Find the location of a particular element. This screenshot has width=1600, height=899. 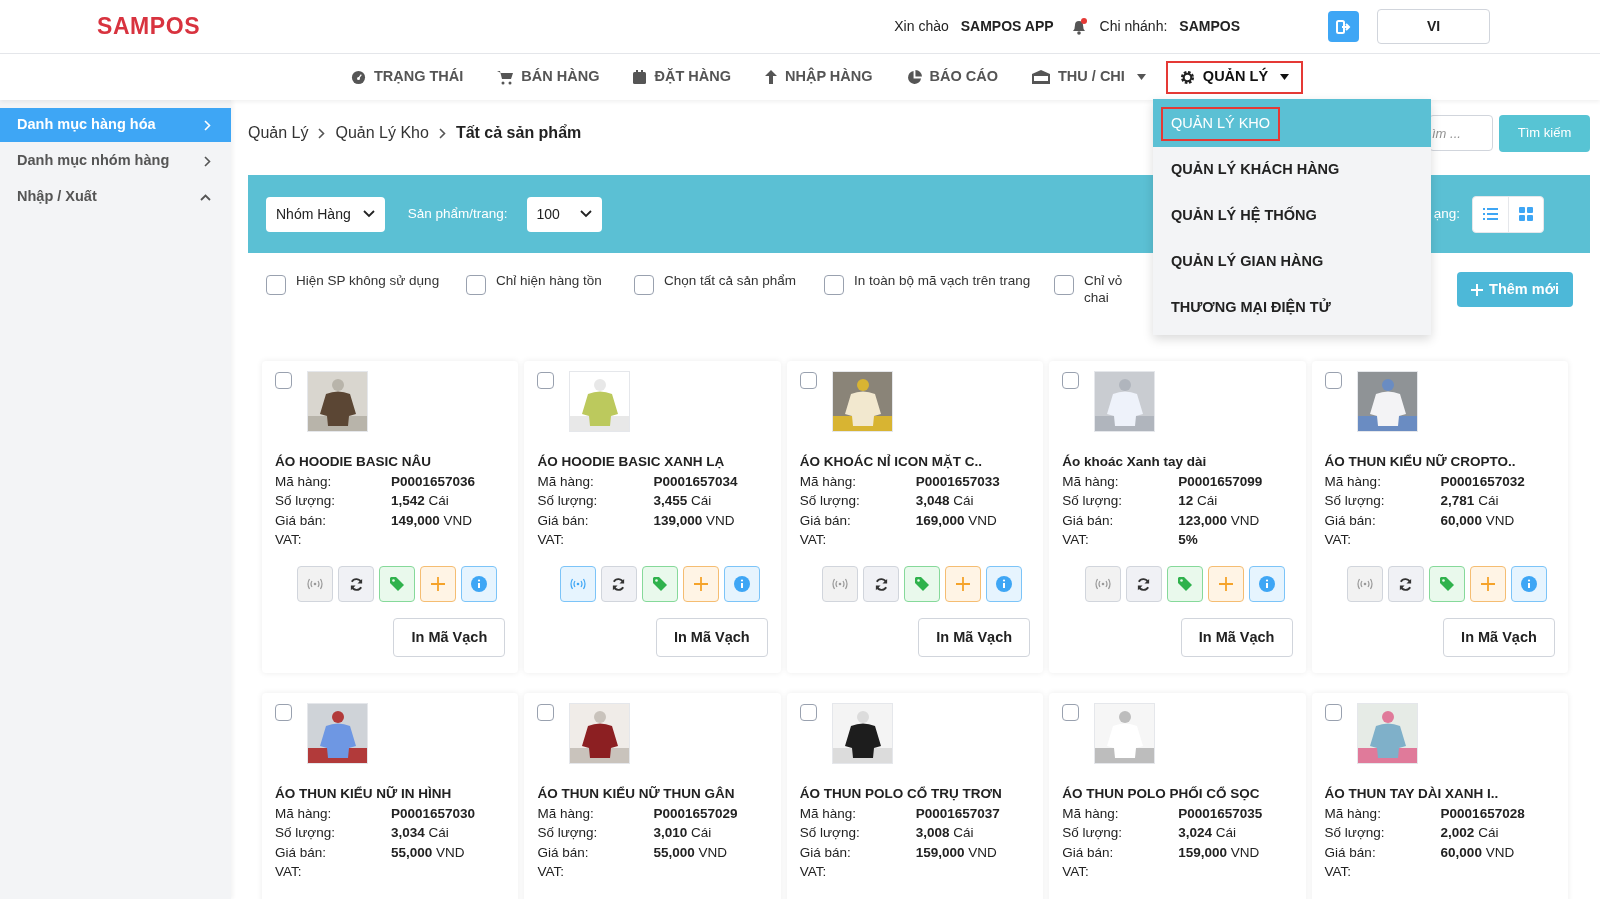

field-value: 55,000 VND is located at coordinates (428, 852).